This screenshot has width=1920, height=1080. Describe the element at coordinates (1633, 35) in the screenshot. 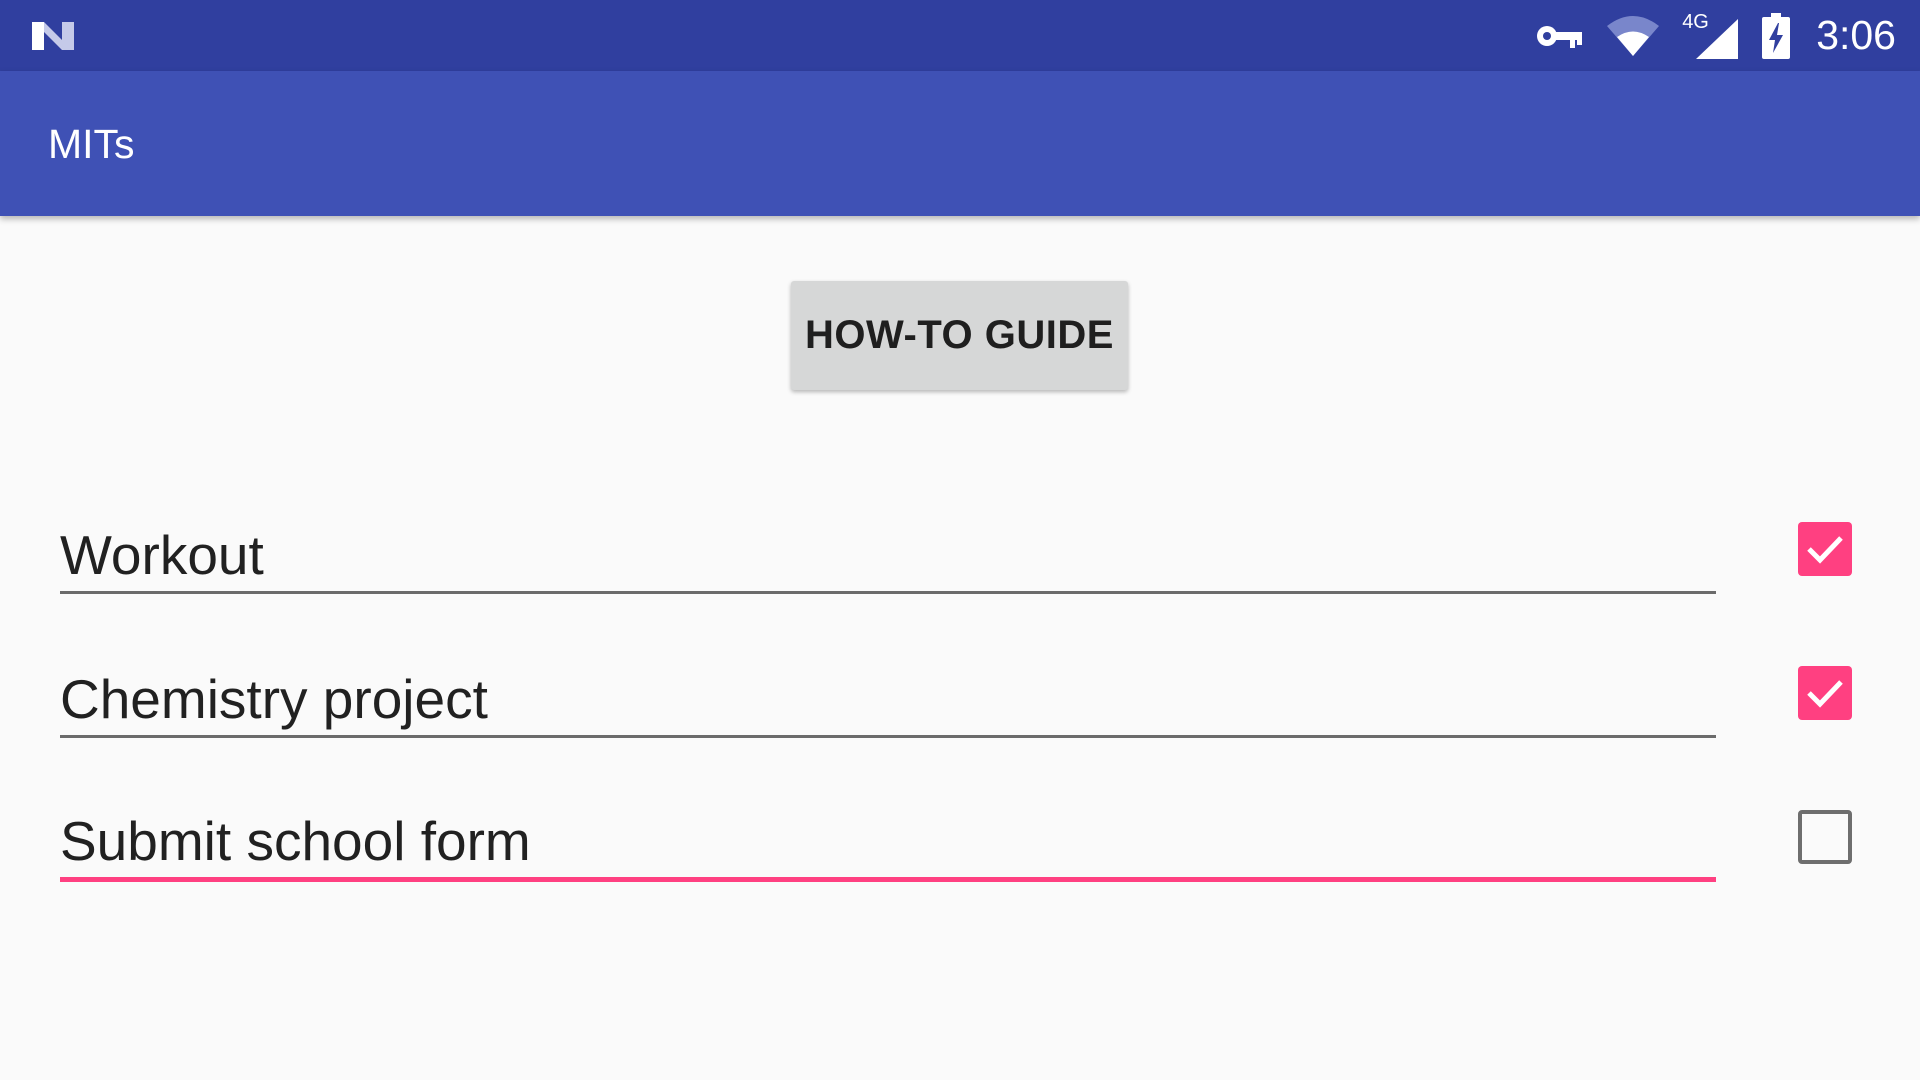

I see `wifi-icon` at that location.